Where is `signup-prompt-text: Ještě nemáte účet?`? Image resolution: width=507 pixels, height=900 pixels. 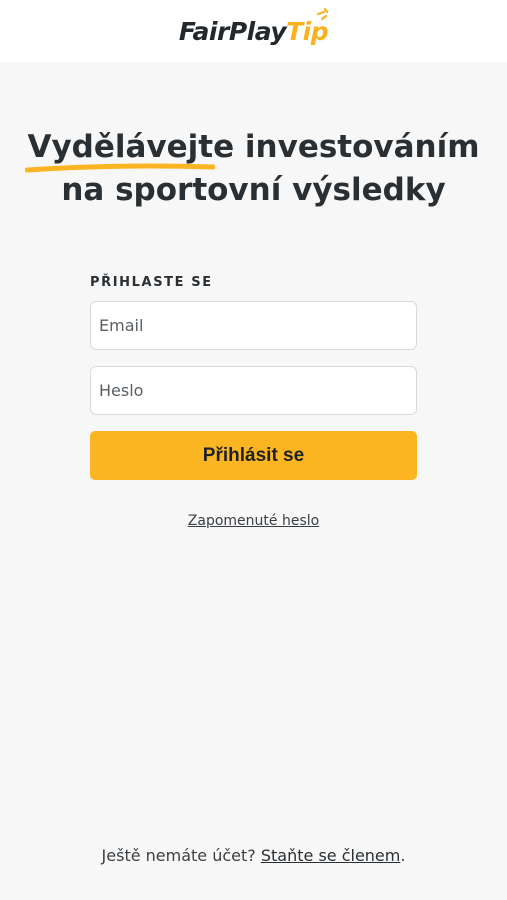 signup-prompt-text: Ještě nemáte účet? is located at coordinates (181, 855).